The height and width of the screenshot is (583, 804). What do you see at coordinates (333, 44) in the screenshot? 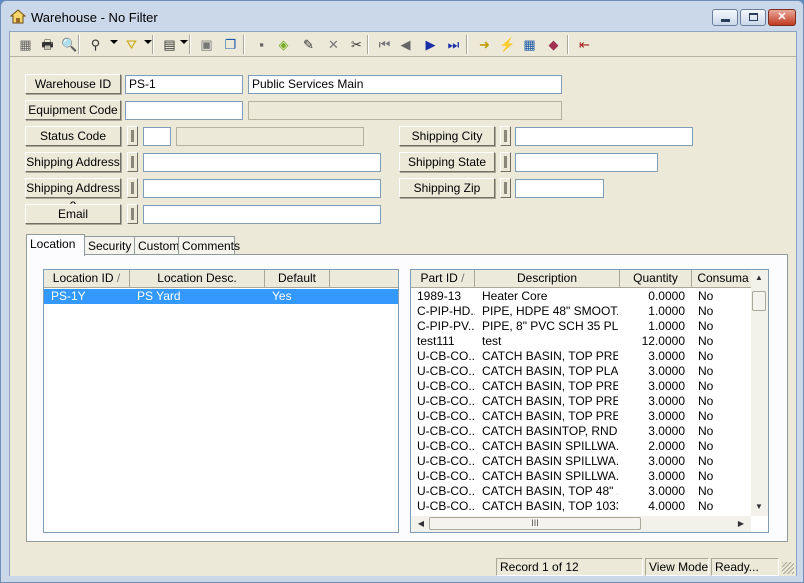
I see `delete-button: ✕` at bounding box center [333, 44].